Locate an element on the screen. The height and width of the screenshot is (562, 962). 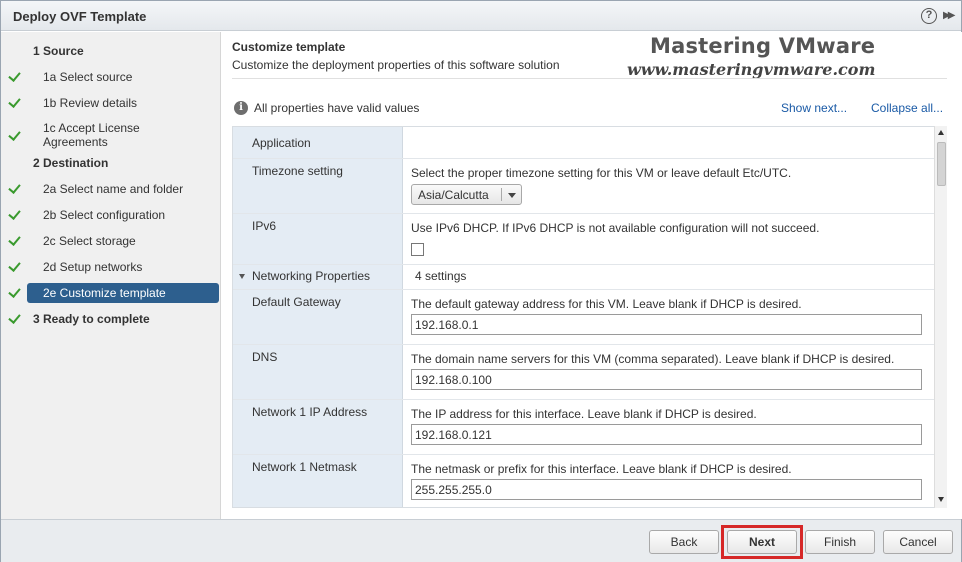
property-name: Network 1 IP Address is located at coordinates (310, 412).